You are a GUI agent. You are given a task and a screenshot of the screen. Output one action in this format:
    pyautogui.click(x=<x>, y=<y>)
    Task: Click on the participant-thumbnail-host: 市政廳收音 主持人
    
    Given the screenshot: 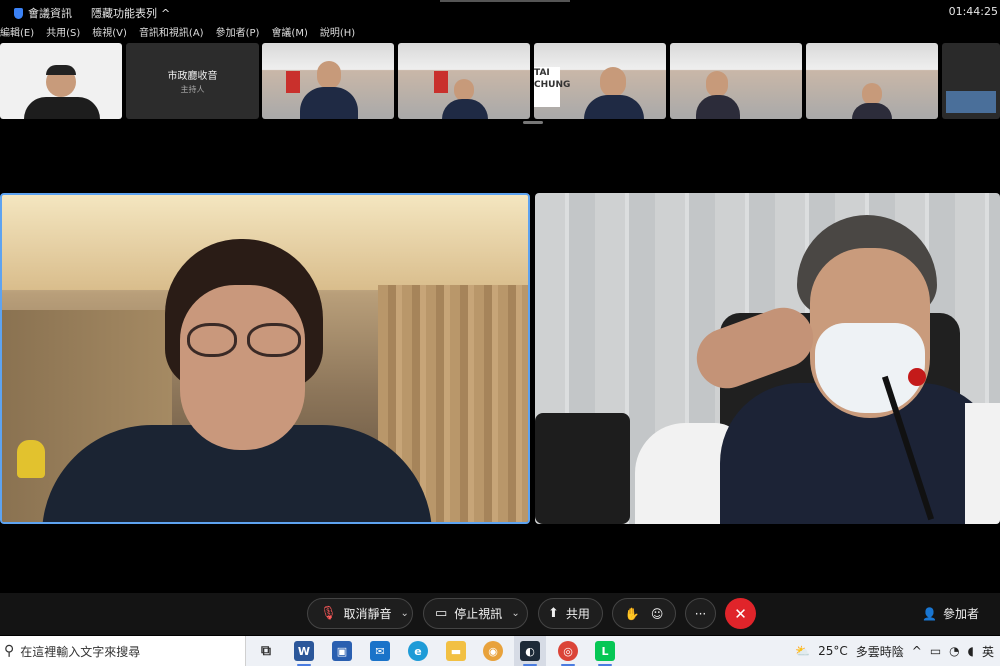 What is the action you would take?
    pyautogui.click(x=192, y=81)
    